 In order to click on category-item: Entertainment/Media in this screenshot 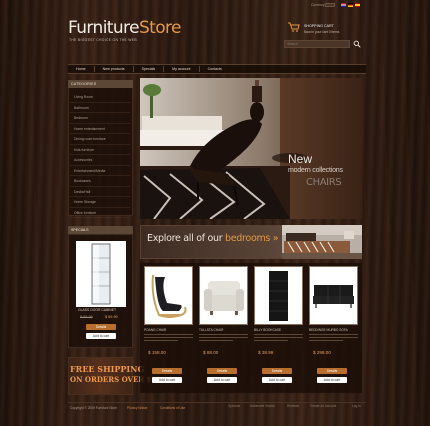, I will do `click(100, 171)`.